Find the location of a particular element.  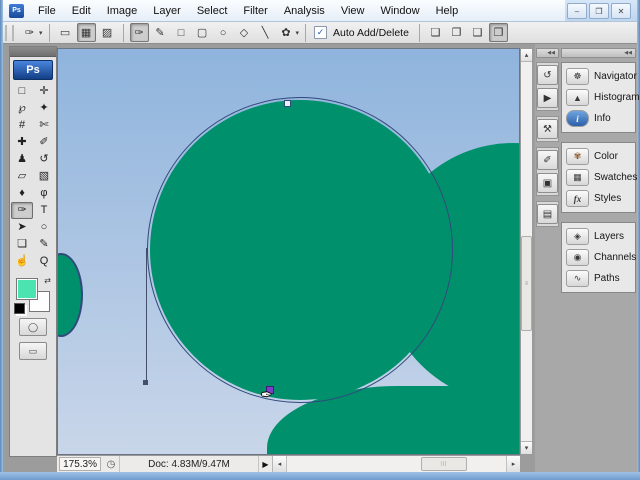

info-label: Info is located at coordinates (602, 118).